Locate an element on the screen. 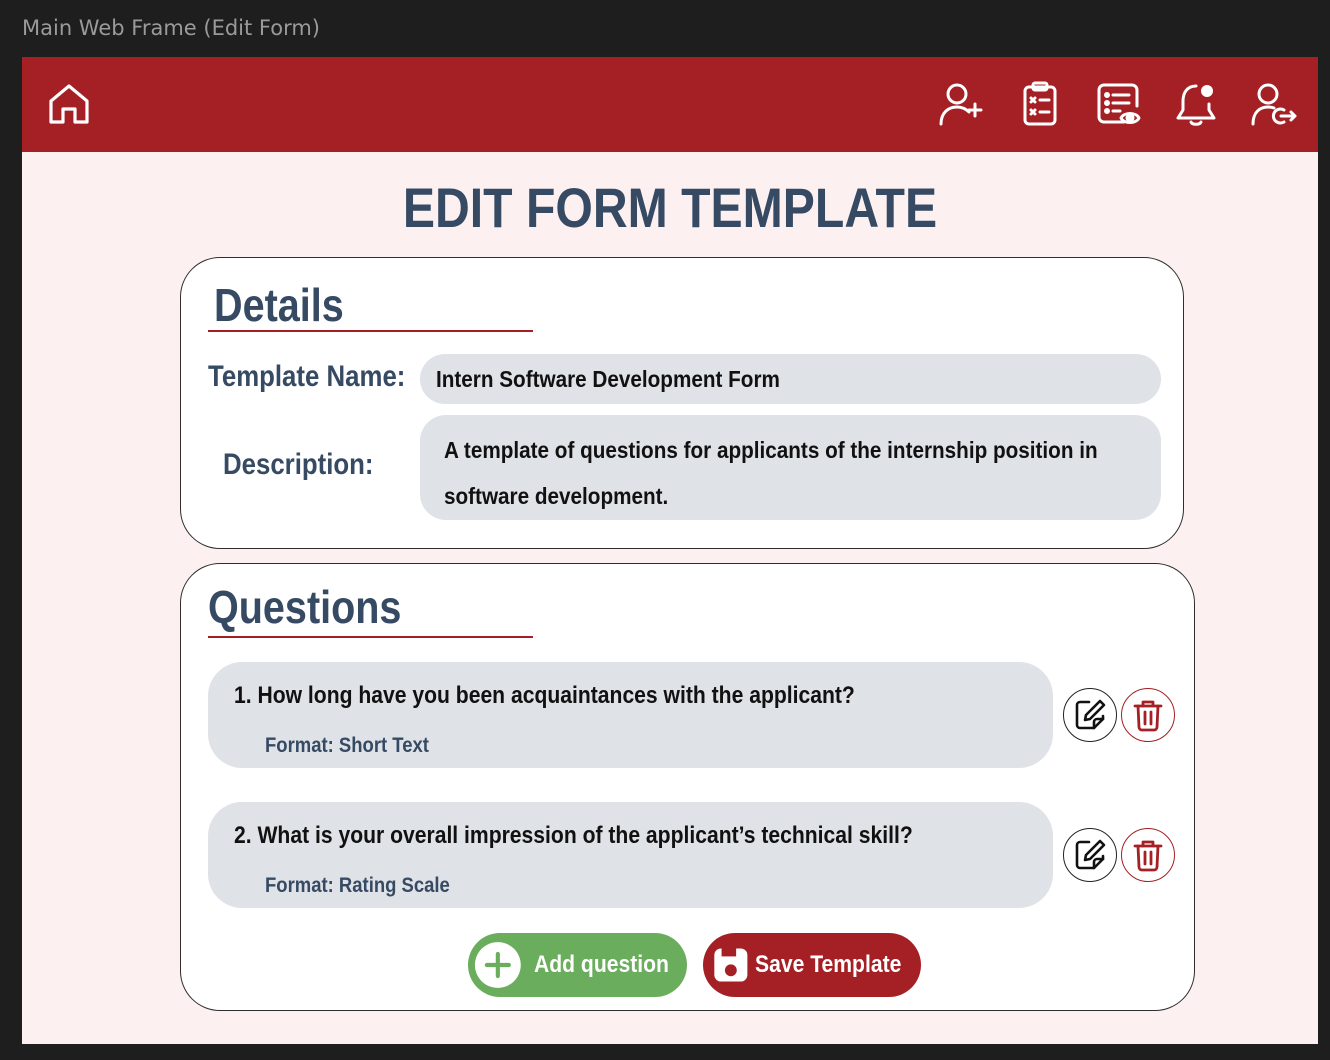  add-question-button: Add question is located at coordinates (577, 965).